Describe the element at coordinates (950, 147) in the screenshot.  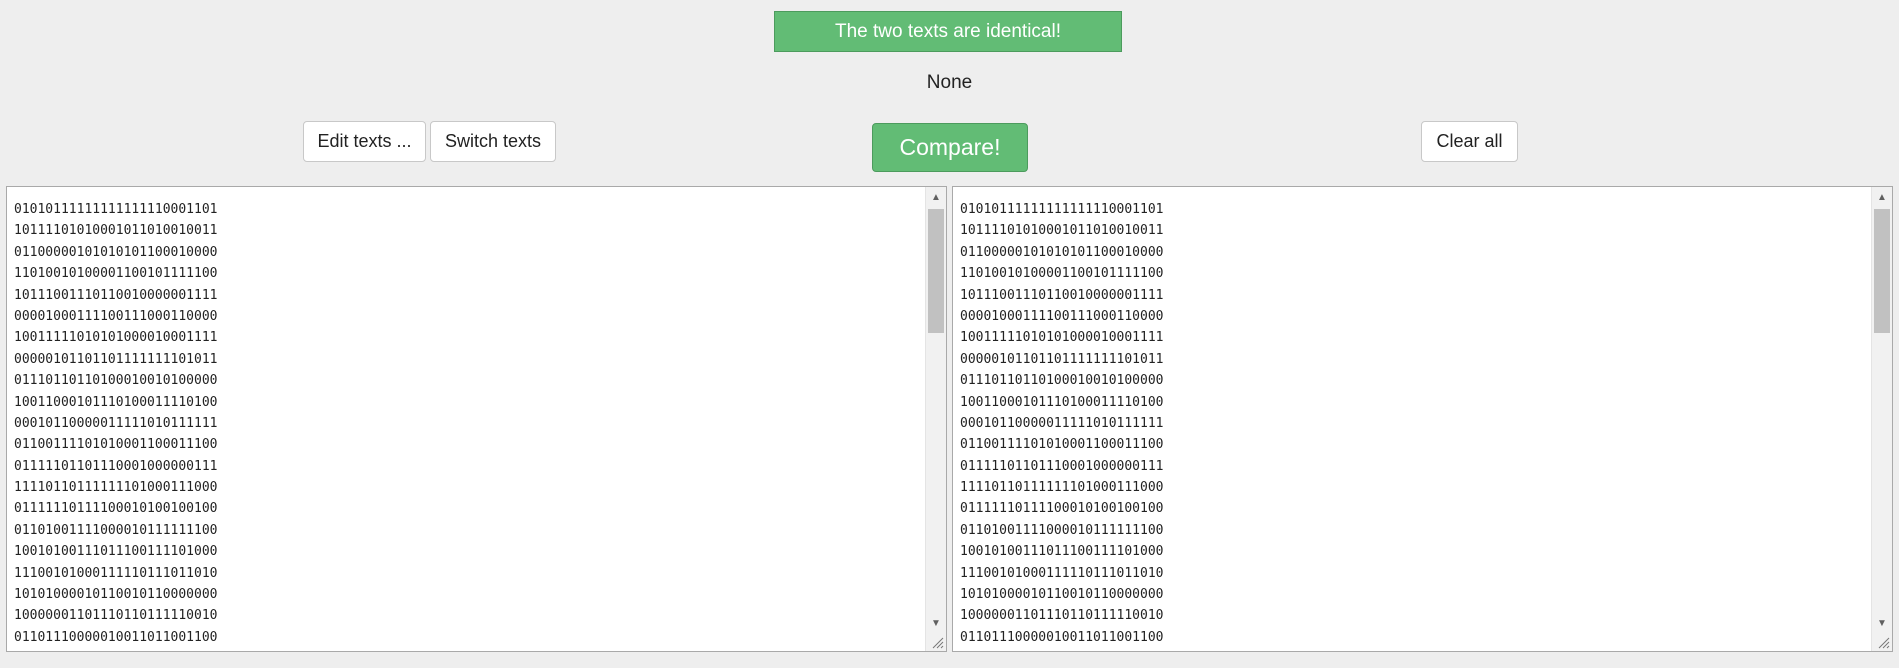
I see `compare-button: Compare!` at that location.